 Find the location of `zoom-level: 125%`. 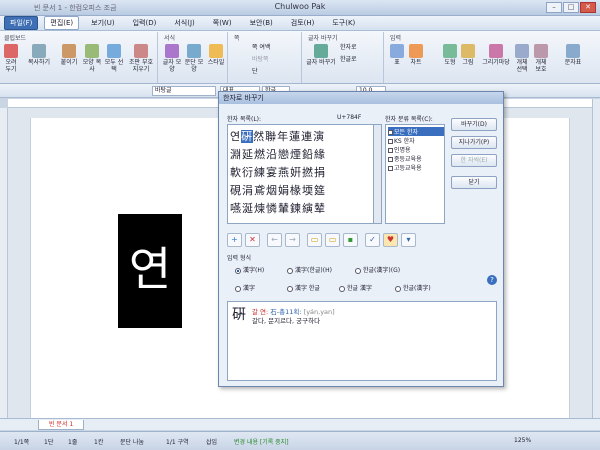

zoom-level: 125% is located at coordinates (522, 440).